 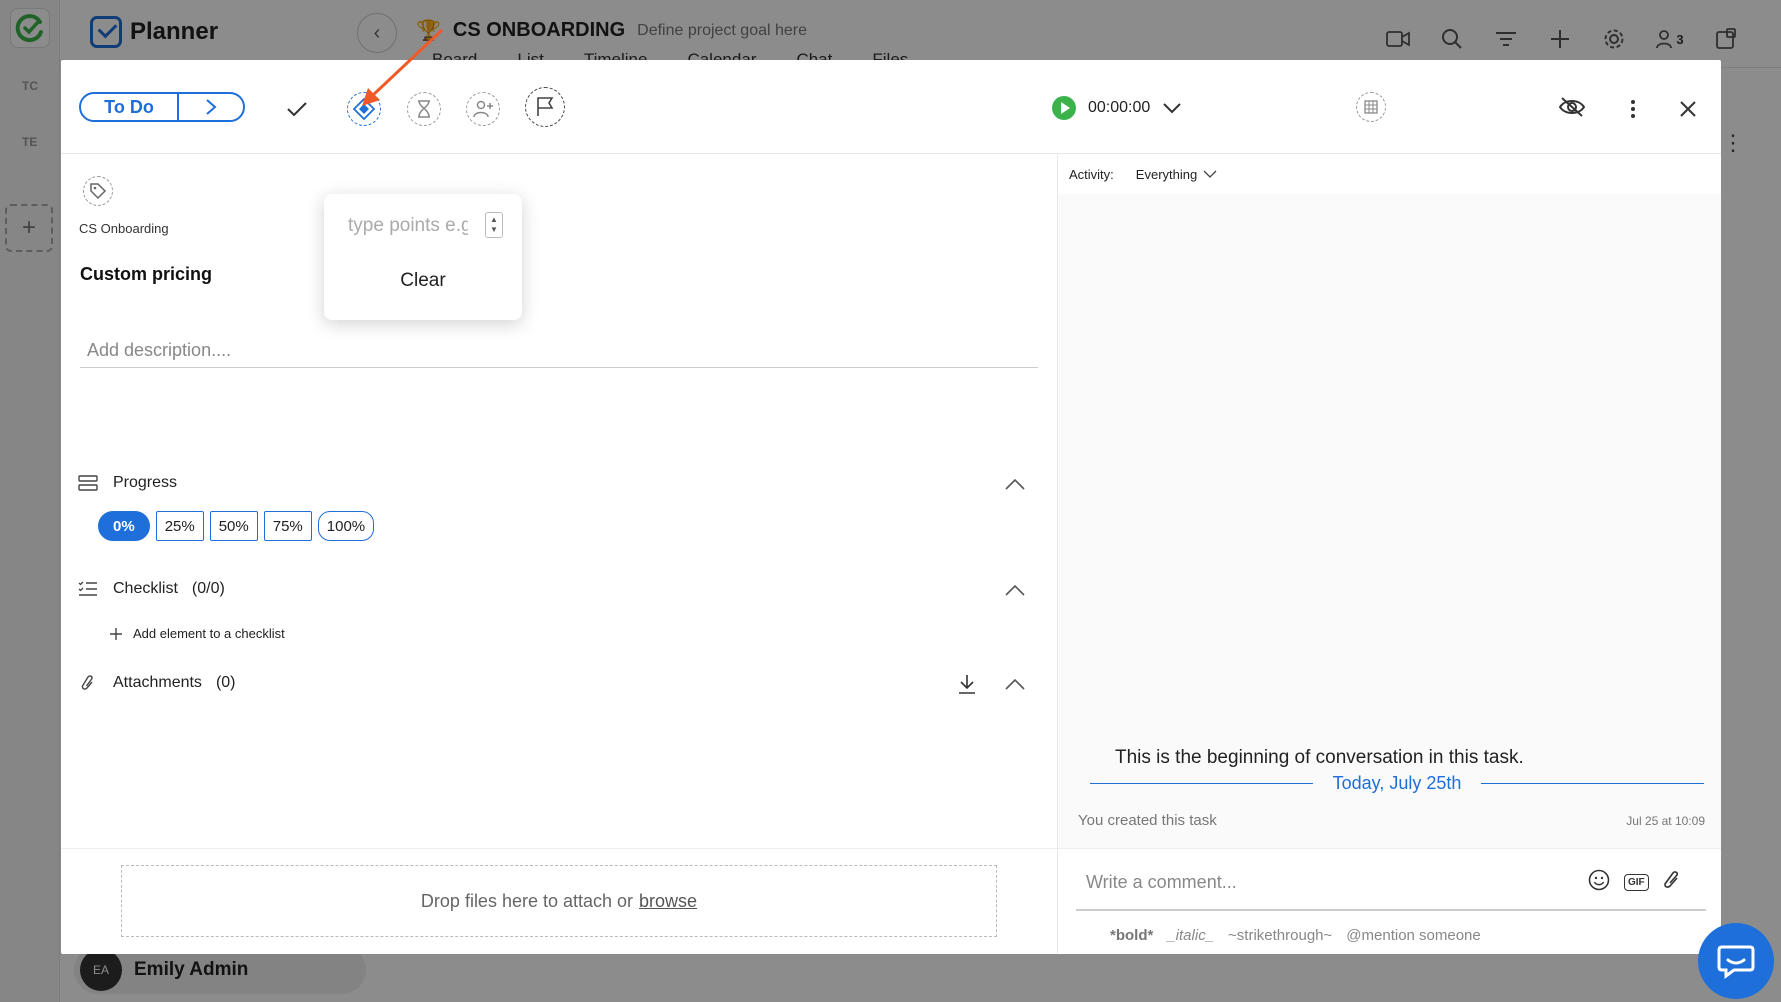 I want to click on progress-option-100: 100%, so click(x=346, y=526).